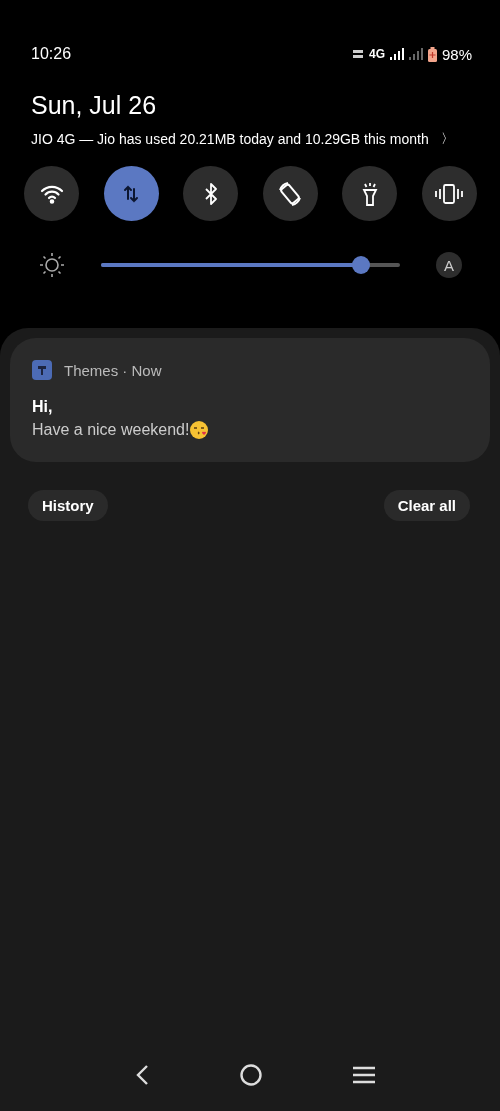 The width and height of the screenshot is (500, 1111). I want to click on history-button: History, so click(68, 505).